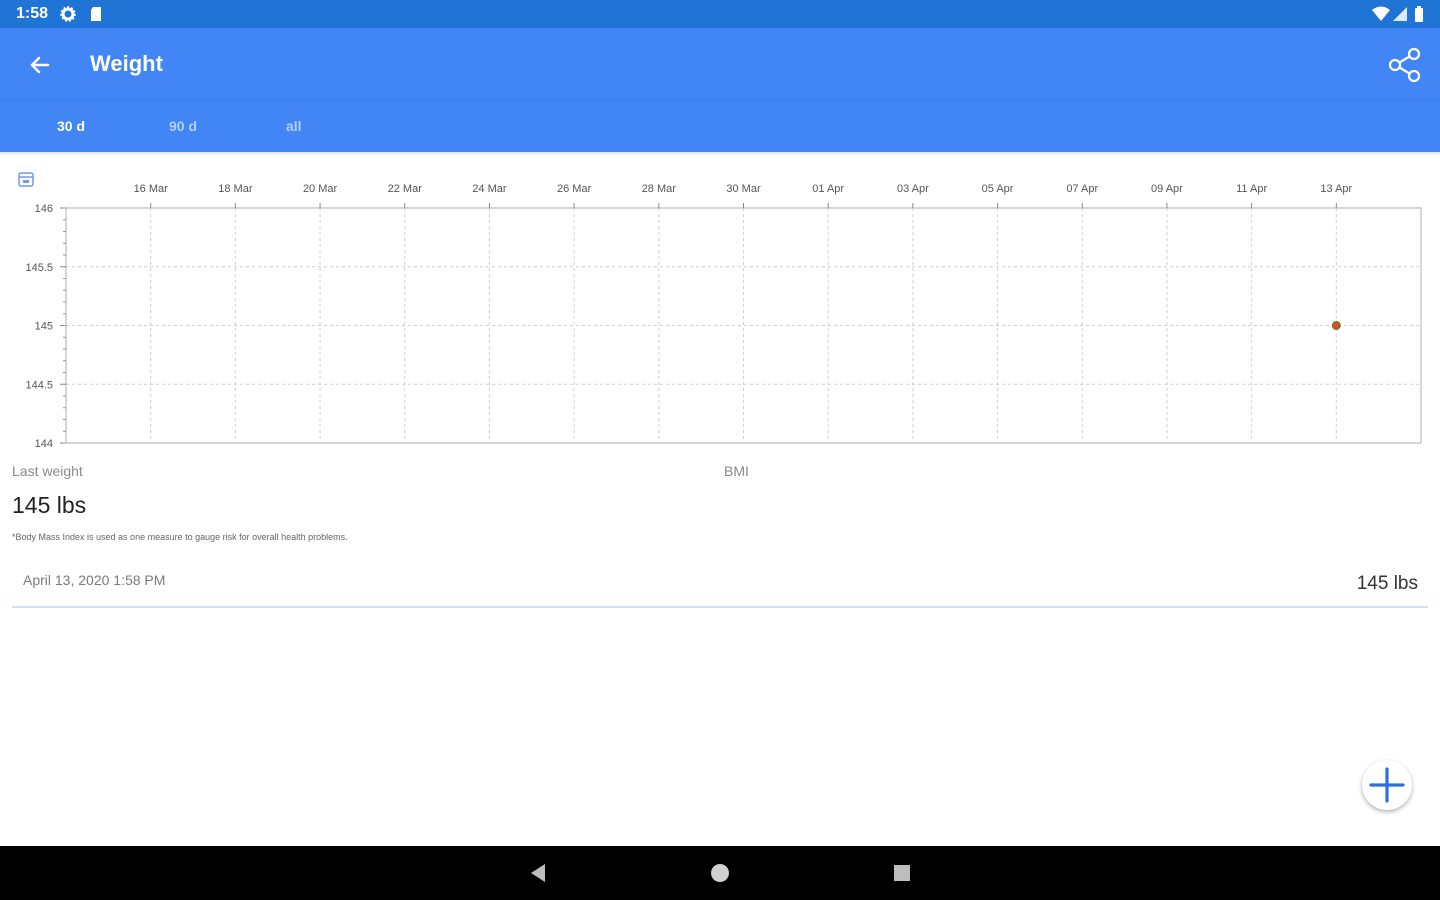 The width and height of the screenshot is (1440, 900). I want to click on y-axis-labels: 146 145.5 145 144.5 144, so click(39, 326).